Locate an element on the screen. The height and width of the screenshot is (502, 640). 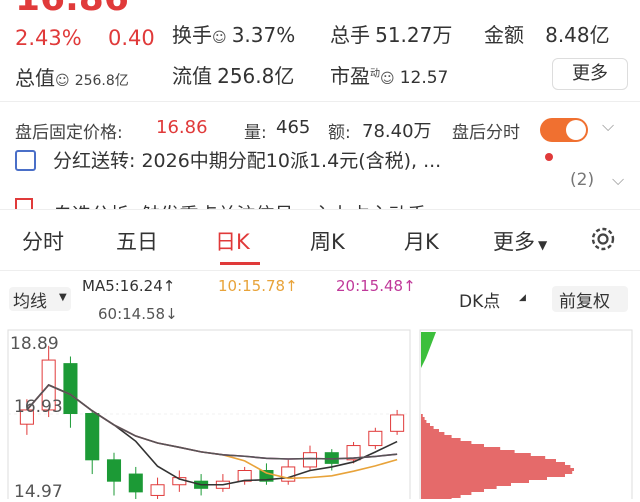
tab-underline is located at coordinates (240, 263).